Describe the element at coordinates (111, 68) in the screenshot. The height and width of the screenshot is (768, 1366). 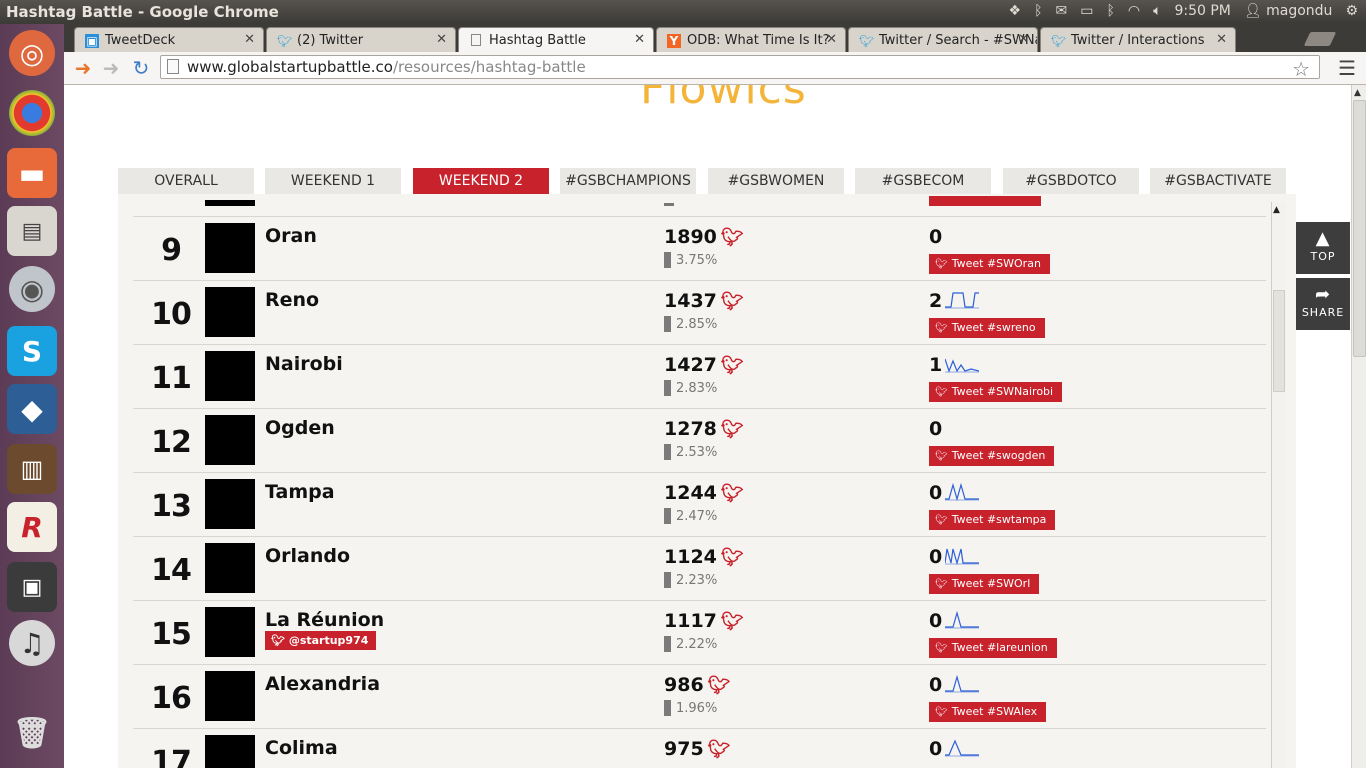
I see `forward-button: ➜` at that location.